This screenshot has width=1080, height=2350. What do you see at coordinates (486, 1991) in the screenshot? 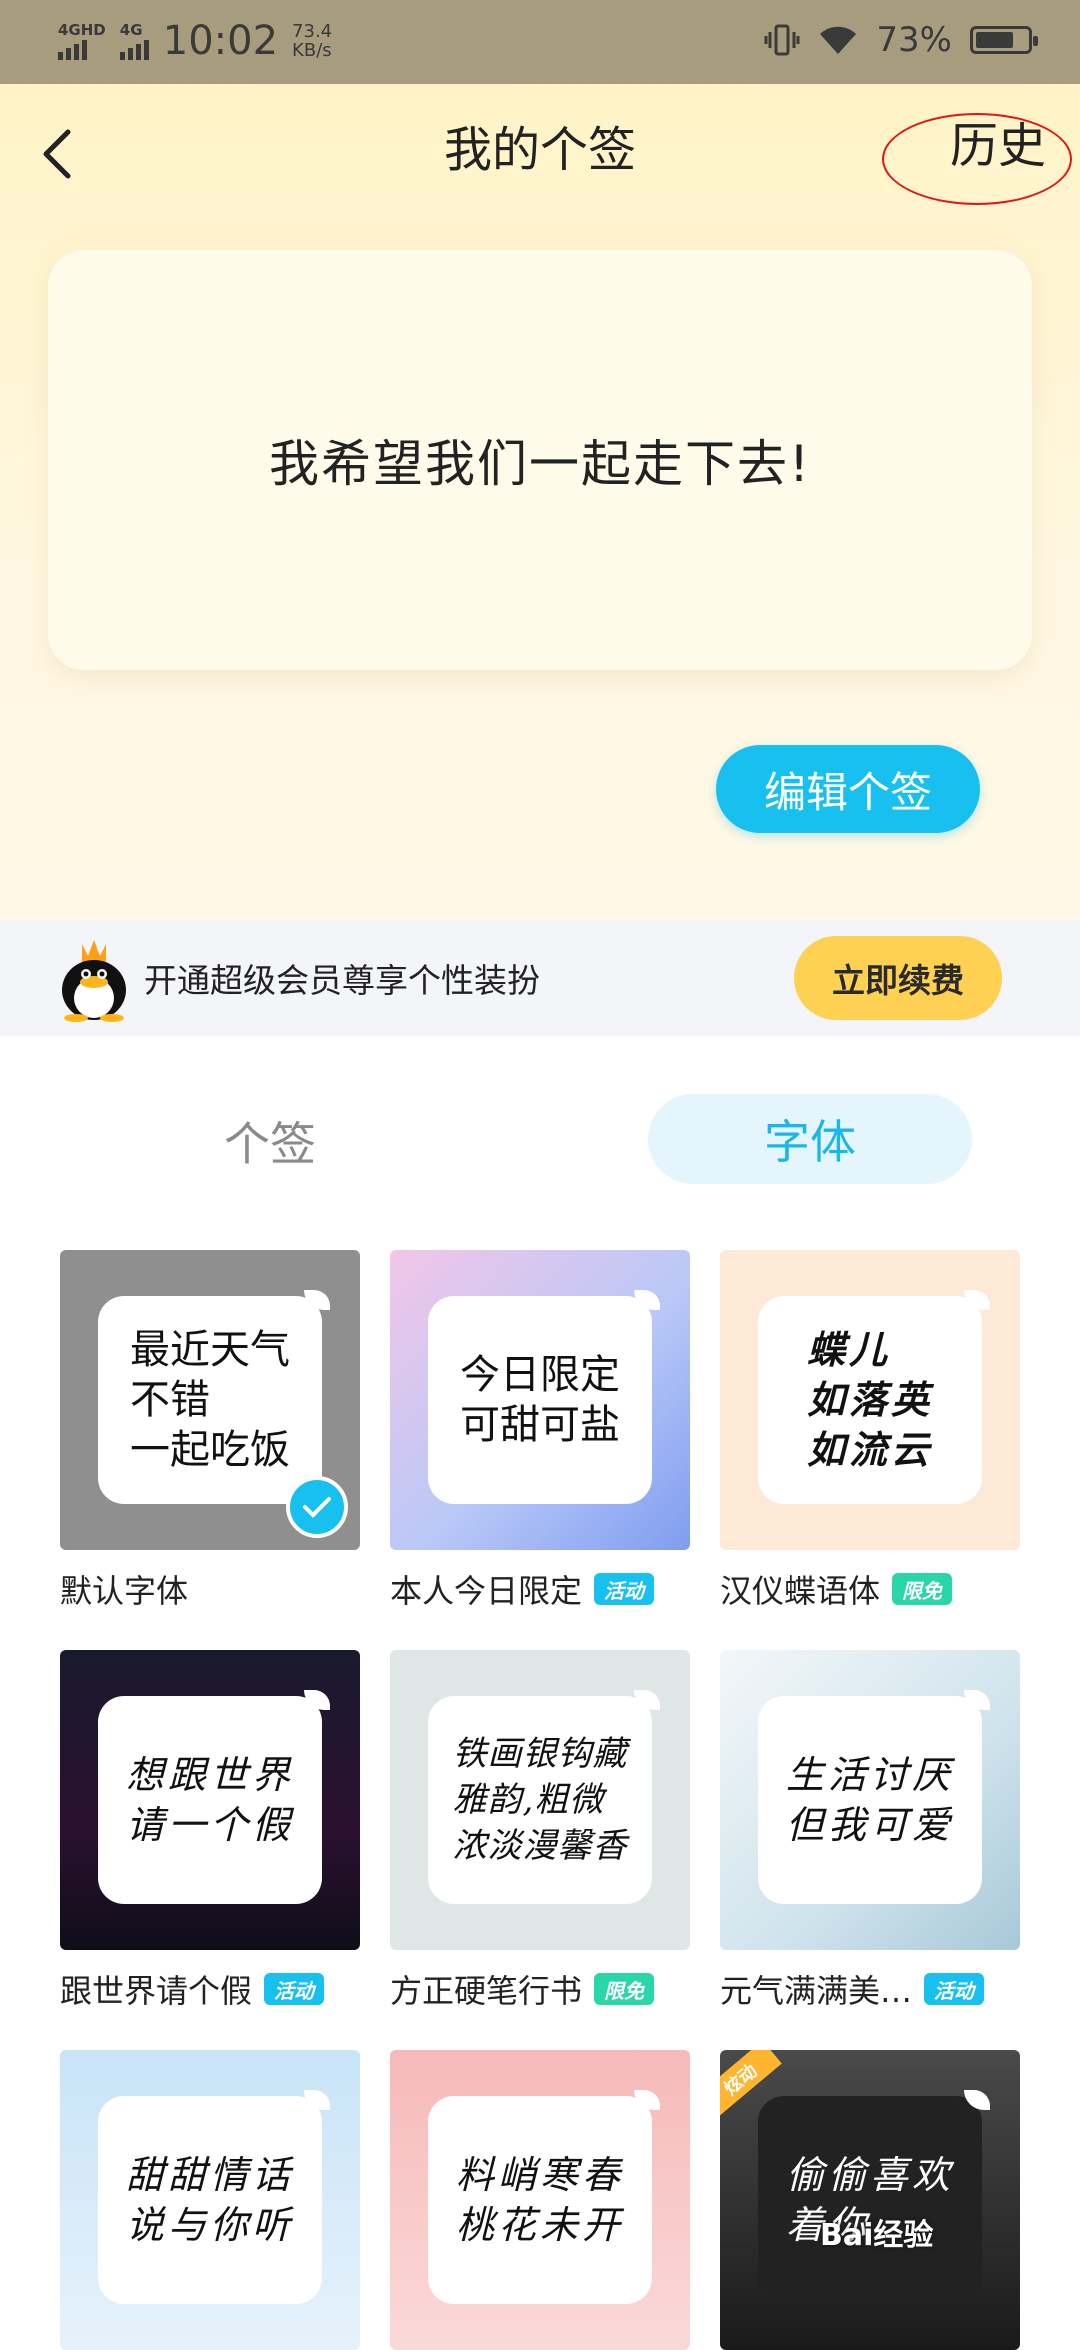
I see `font-name: 方正硬笔行书` at bounding box center [486, 1991].